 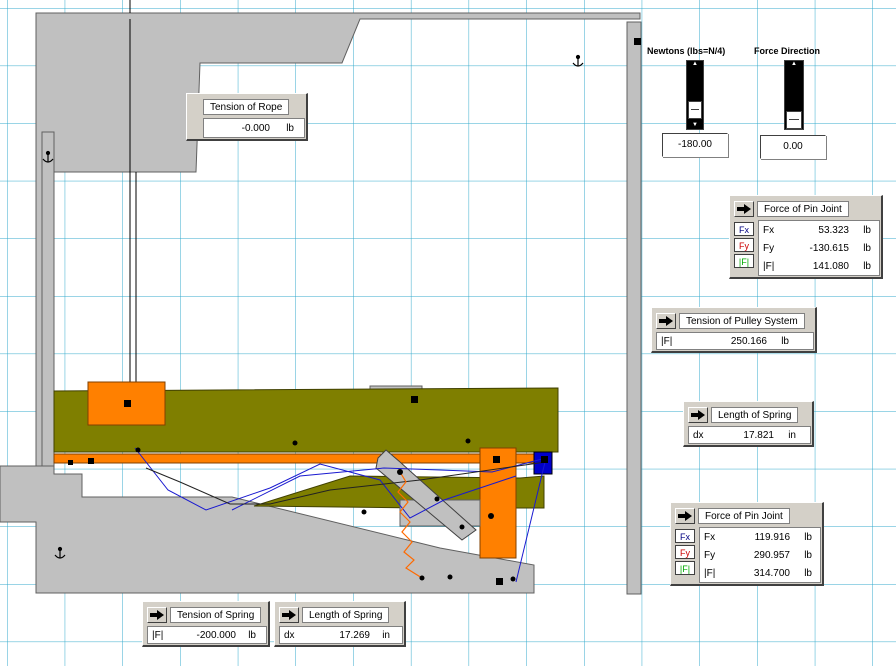 I want to click on row-value: 141.080, so click(x=830, y=266).